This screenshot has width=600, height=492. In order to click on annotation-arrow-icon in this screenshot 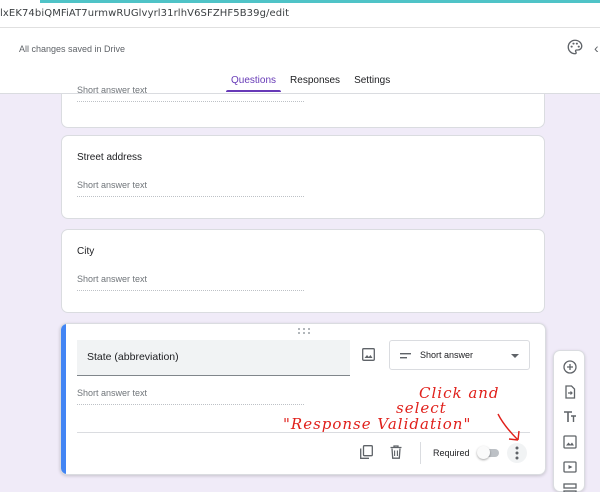, I will do `click(508, 427)`.